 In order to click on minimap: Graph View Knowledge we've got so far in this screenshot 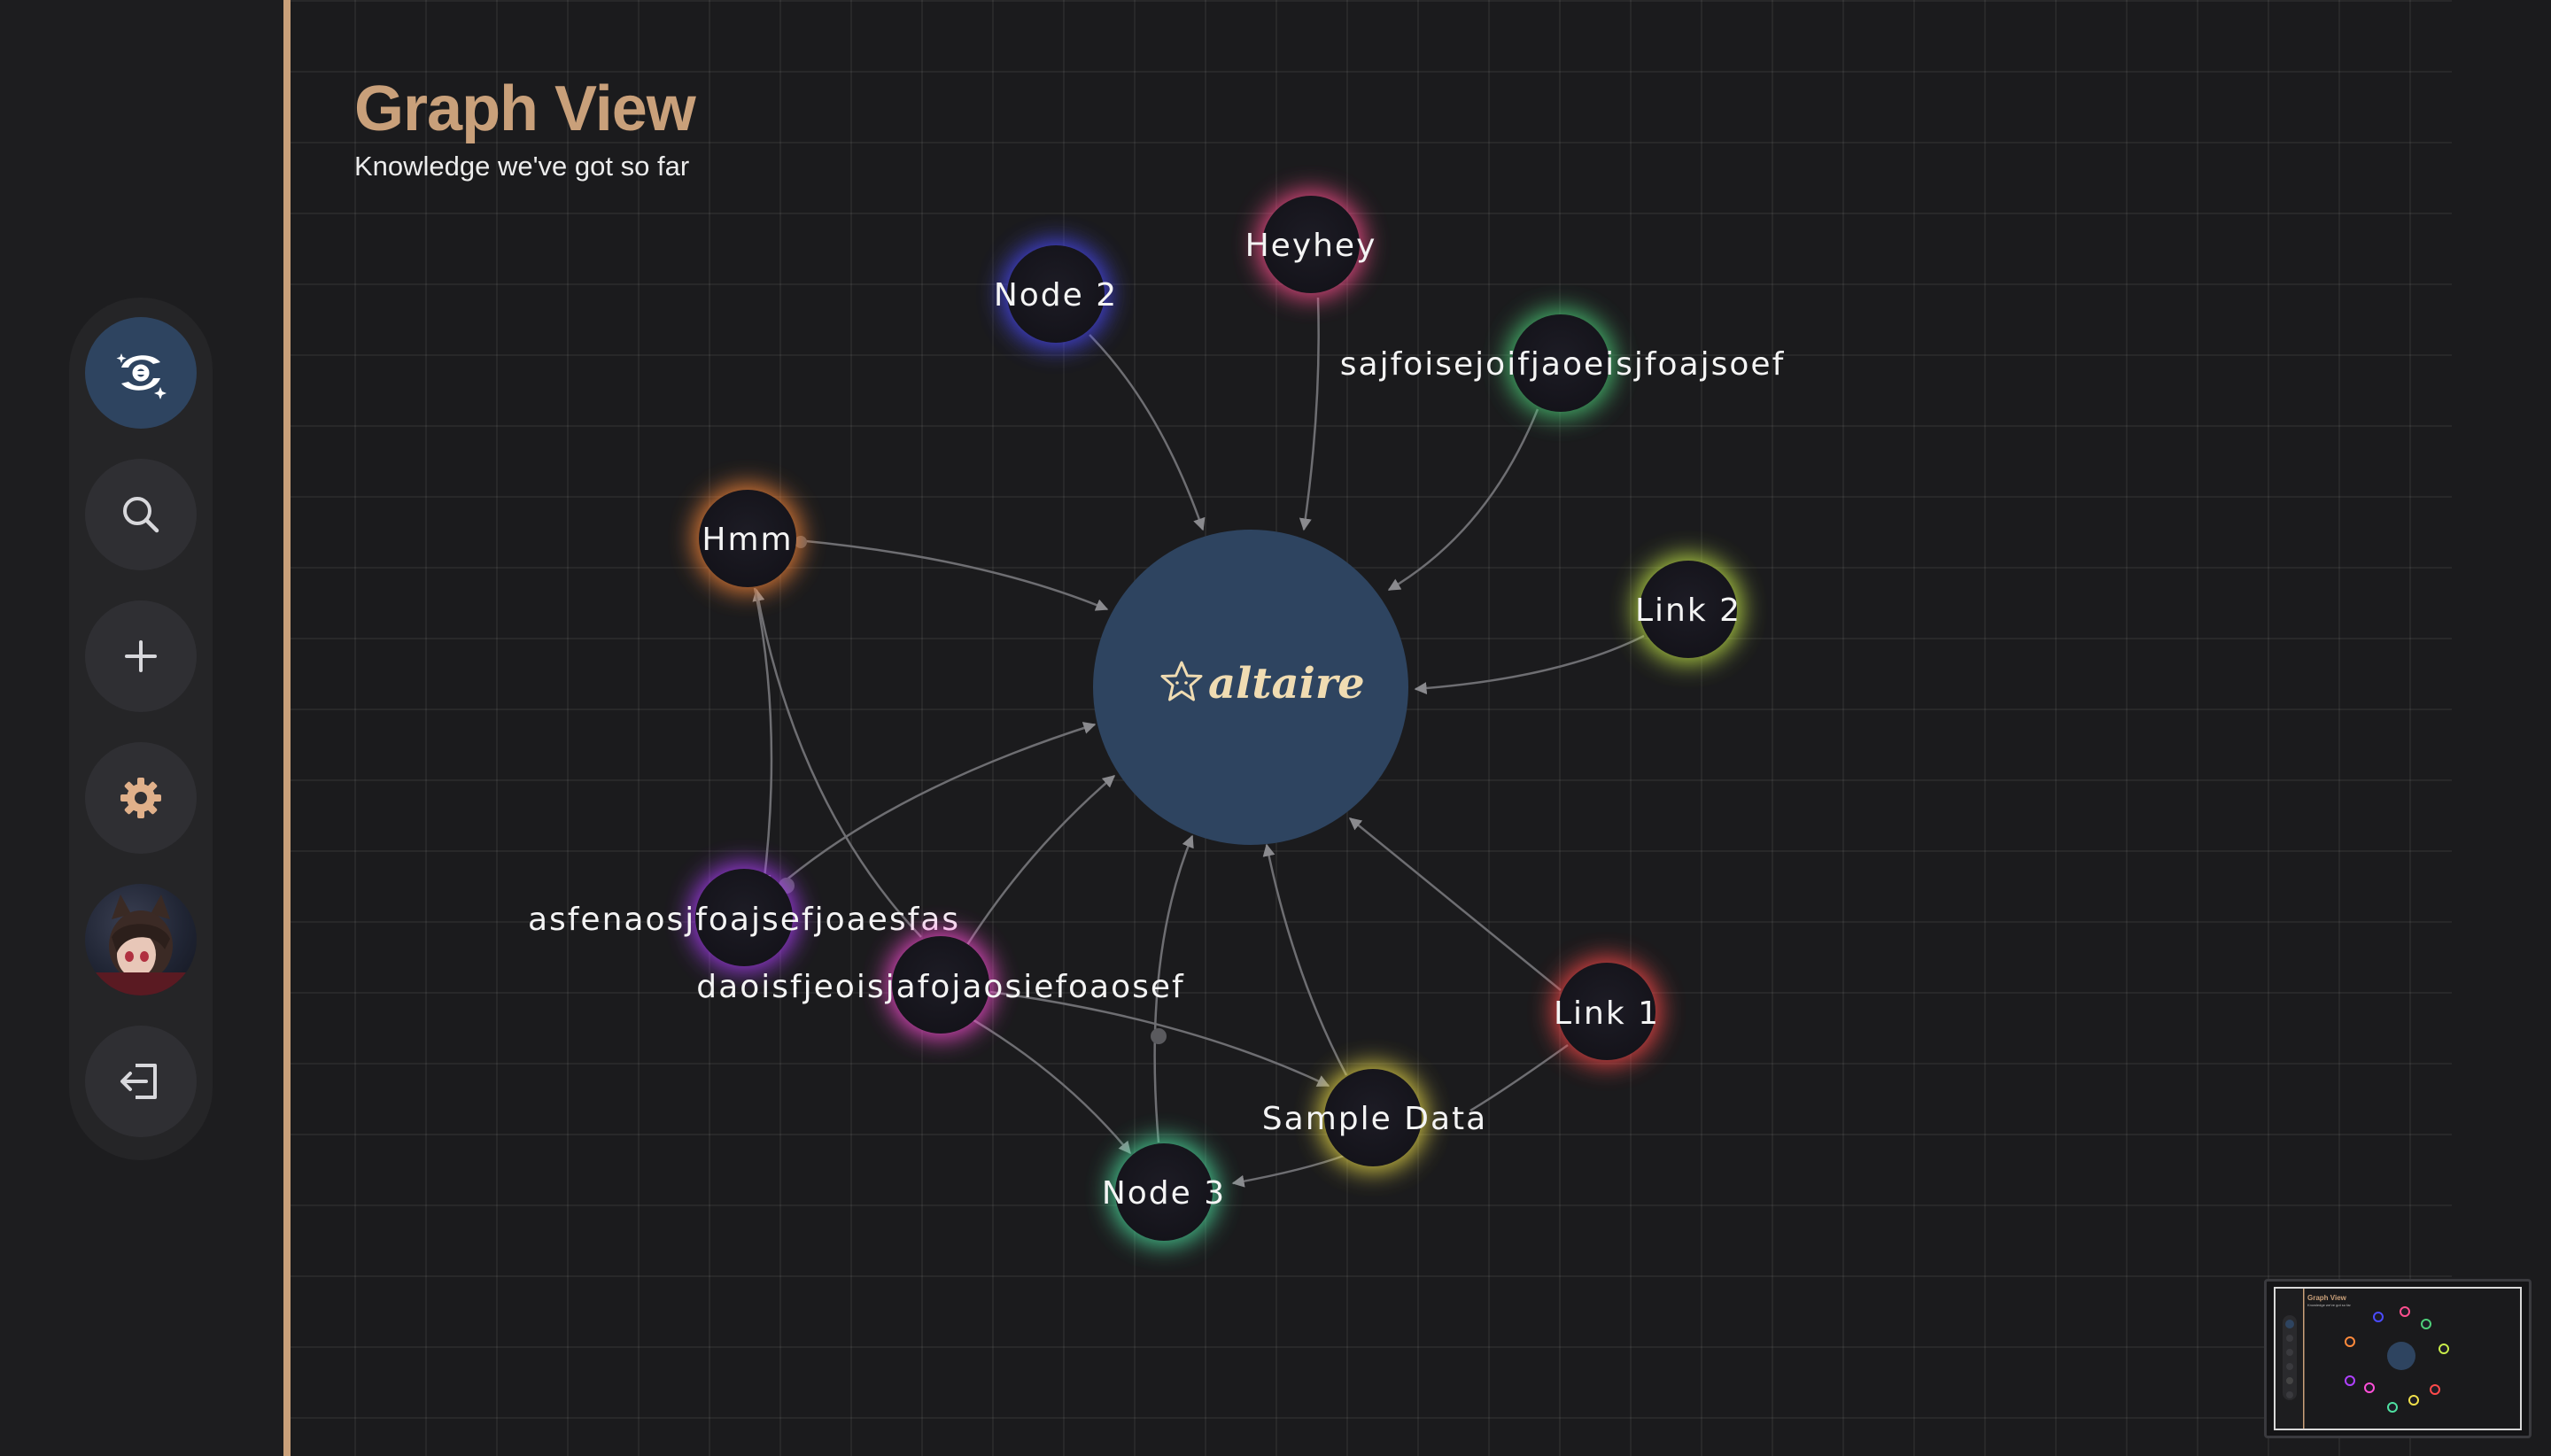, I will do `click(2398, 1358)`.